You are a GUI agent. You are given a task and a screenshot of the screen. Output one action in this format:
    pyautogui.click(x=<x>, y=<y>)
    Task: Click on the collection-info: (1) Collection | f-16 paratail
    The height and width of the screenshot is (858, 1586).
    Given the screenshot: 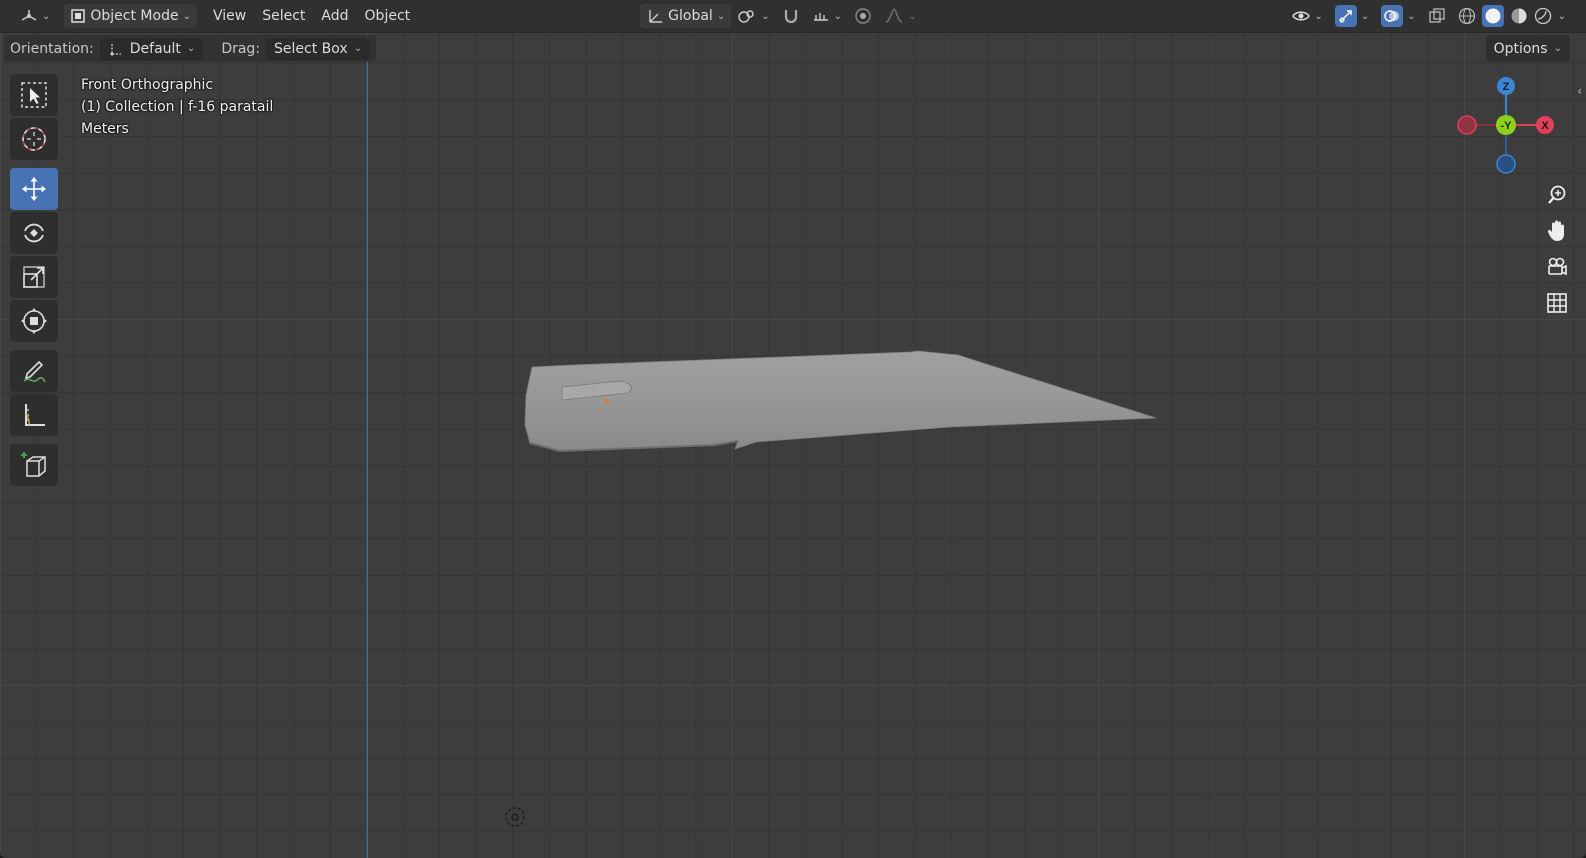 What is the action you would take?
    pyautogui.click(x=177, y=107)
    